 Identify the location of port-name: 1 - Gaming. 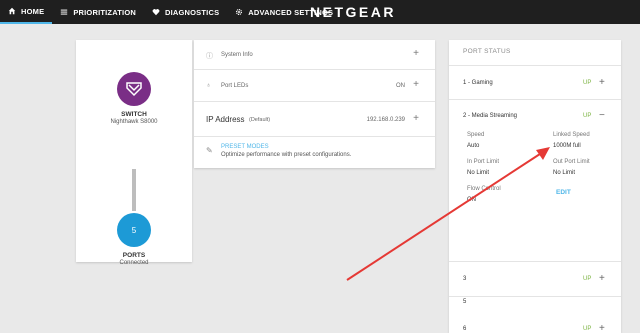
(478, 83).